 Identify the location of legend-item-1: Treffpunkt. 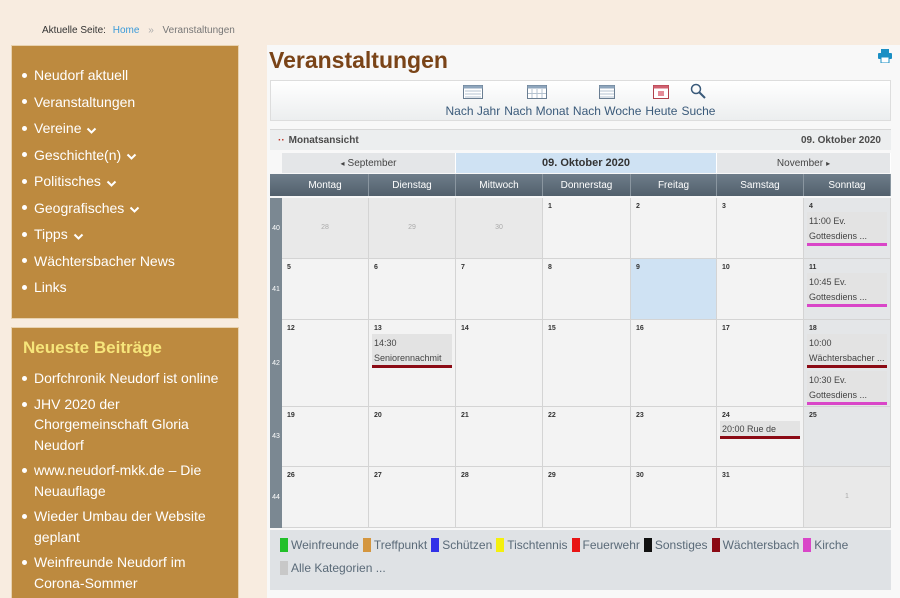
(394, 545).